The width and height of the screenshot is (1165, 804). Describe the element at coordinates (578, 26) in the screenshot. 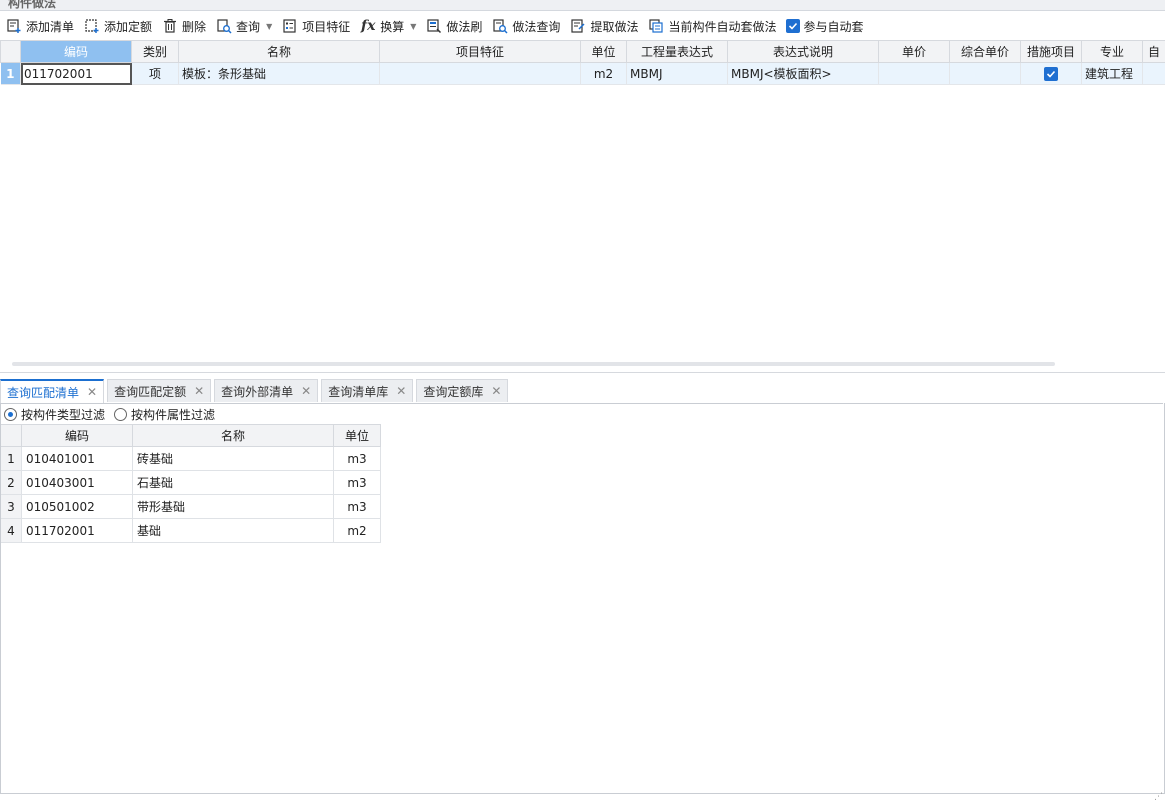

I see `extract-icon` at that location.